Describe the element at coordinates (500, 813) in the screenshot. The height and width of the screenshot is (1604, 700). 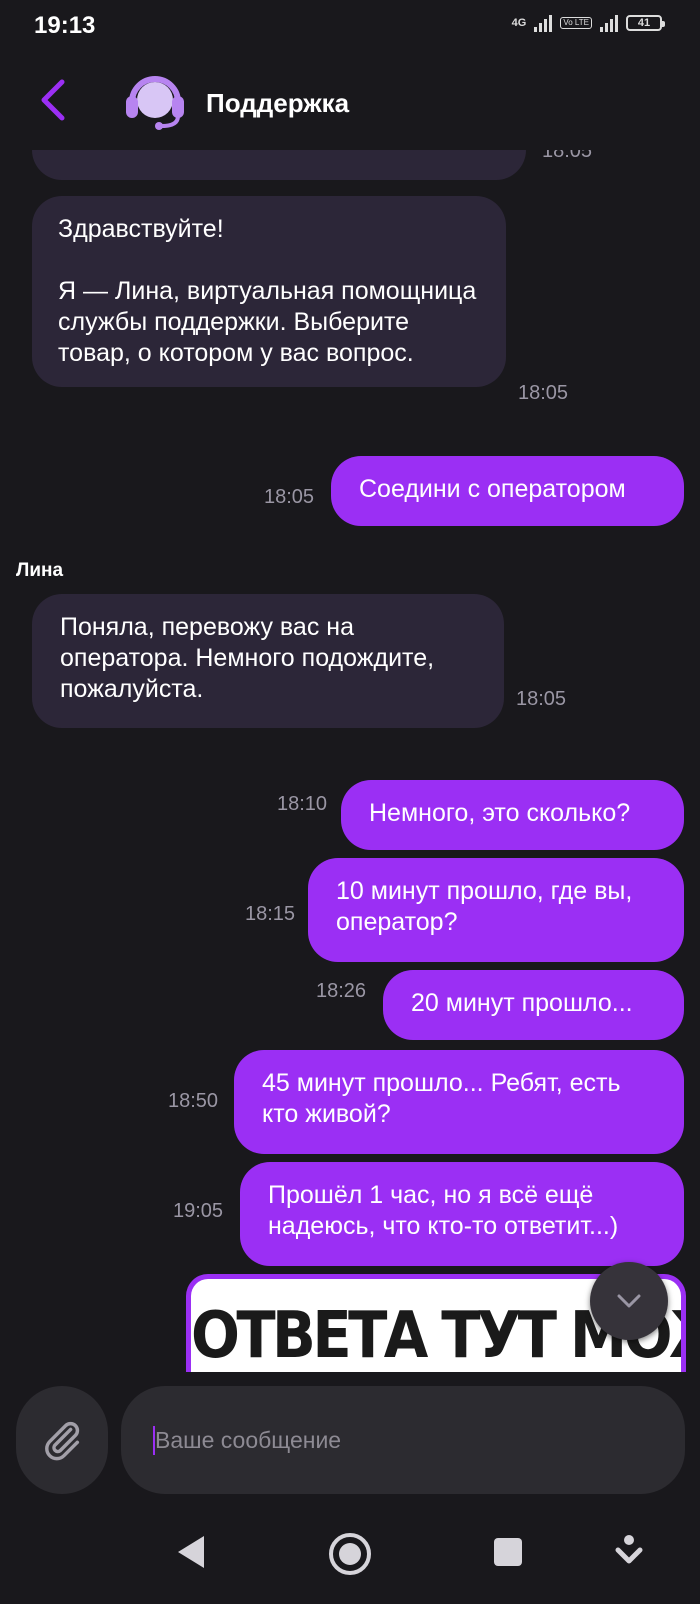
I see `message-text: Немного, это сколько?` at that location.